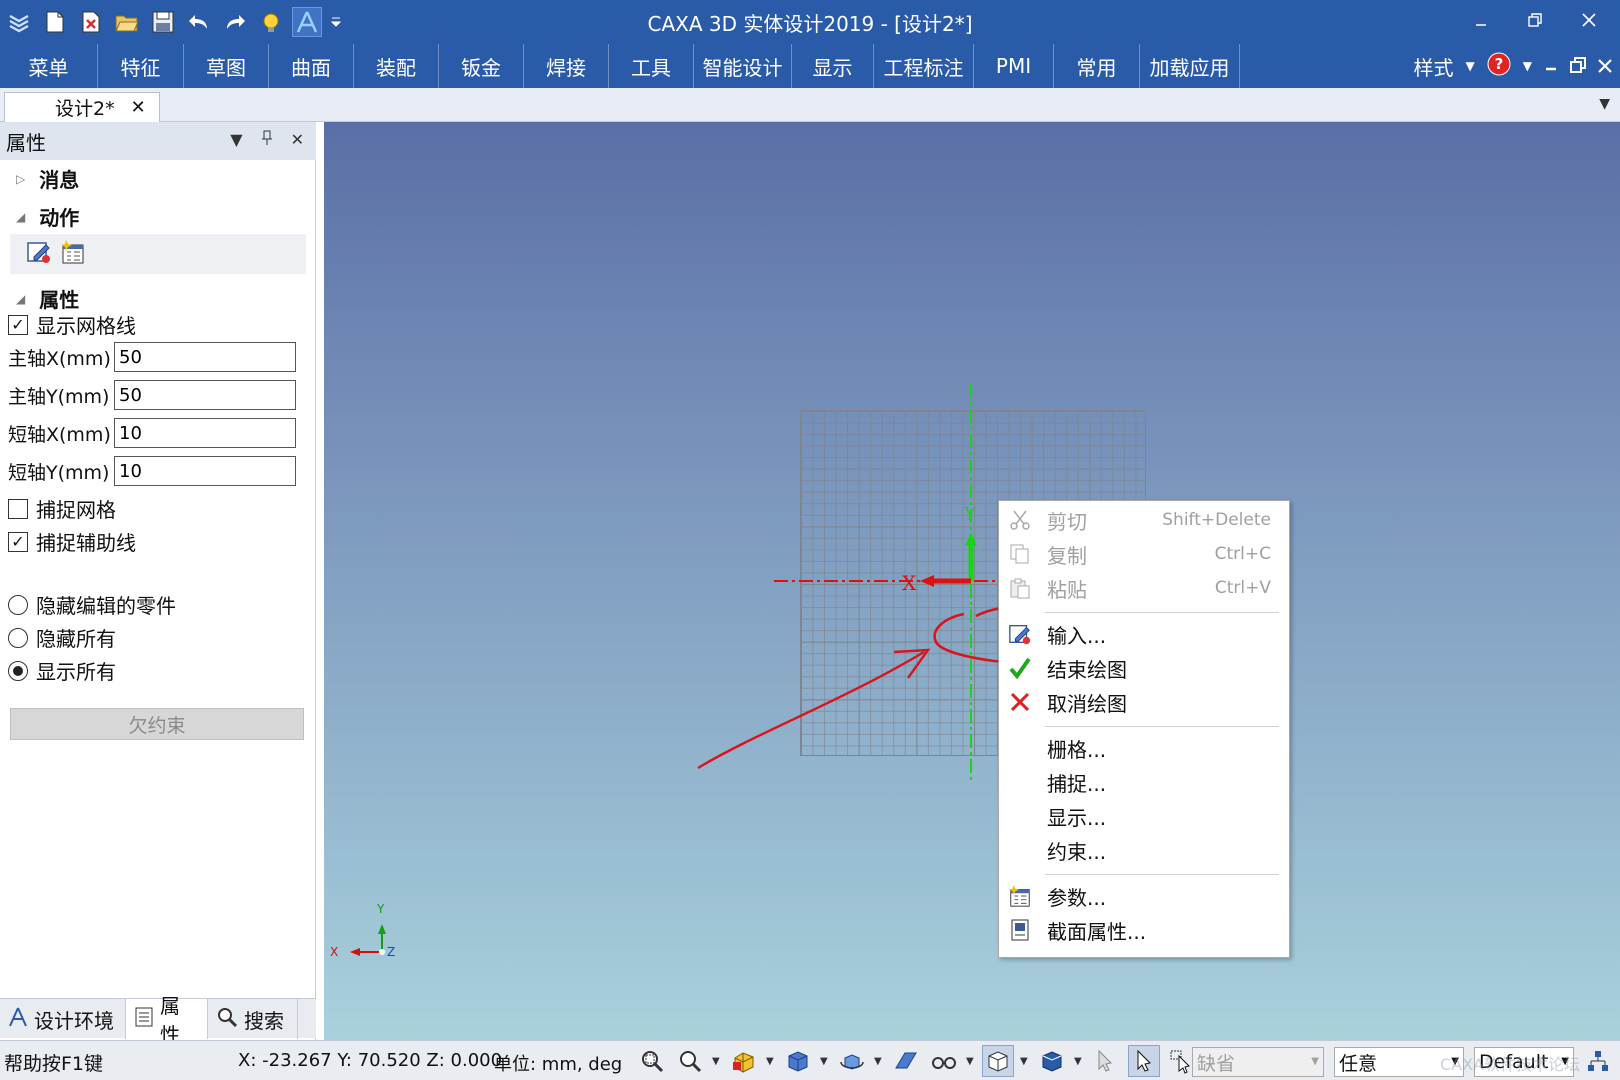 Image resolution: width=1620 pixels, height=1080 pixels. What do you see at coordinates (62, 508) in the screenshot?
I see `snap-grid-checkbox: 捕捉网格` at bounding box center [62, 508].